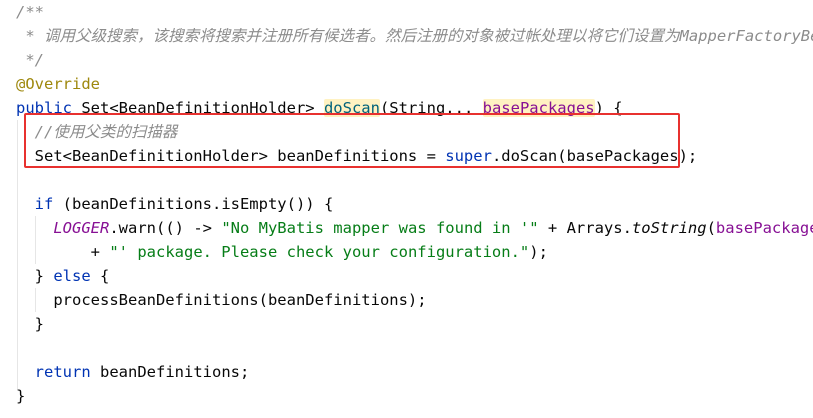 The height and width of the screenshot is (418, 813). What do you see at coordinates (468, 156) in the screenshot?
I see `code-token-keyword: super` at bounding box center [468, 156].